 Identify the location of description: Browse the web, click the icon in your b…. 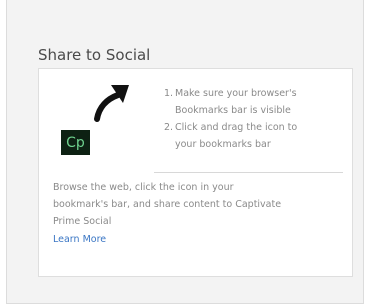
(195, 204).